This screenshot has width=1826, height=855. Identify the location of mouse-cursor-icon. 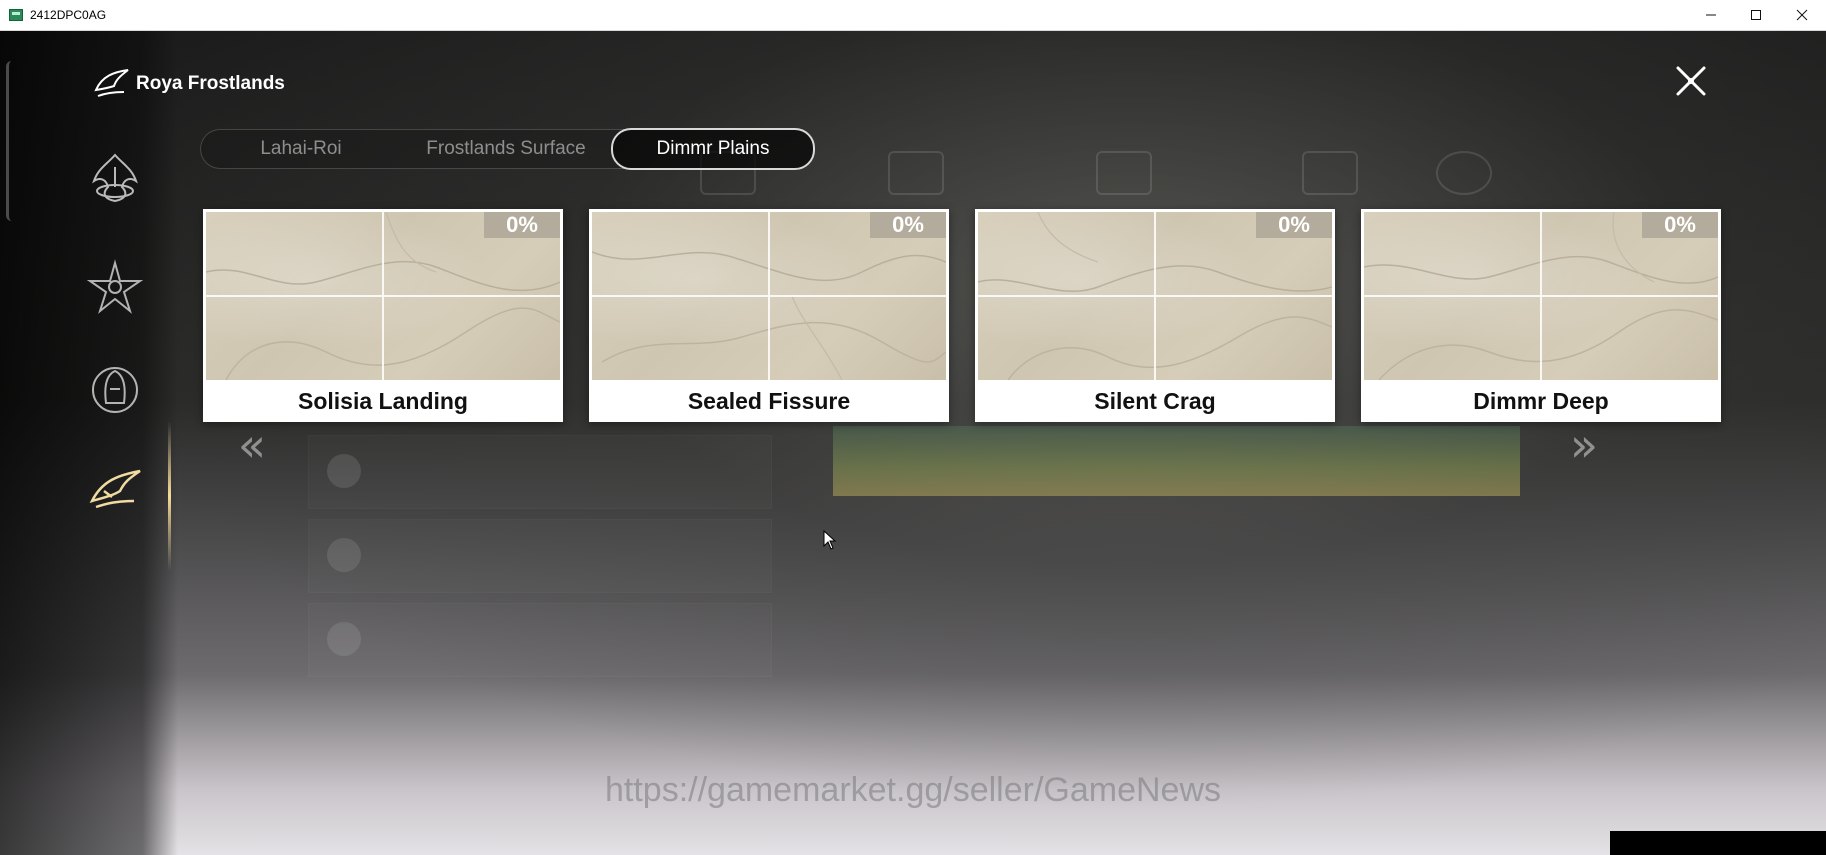
(830, 540).